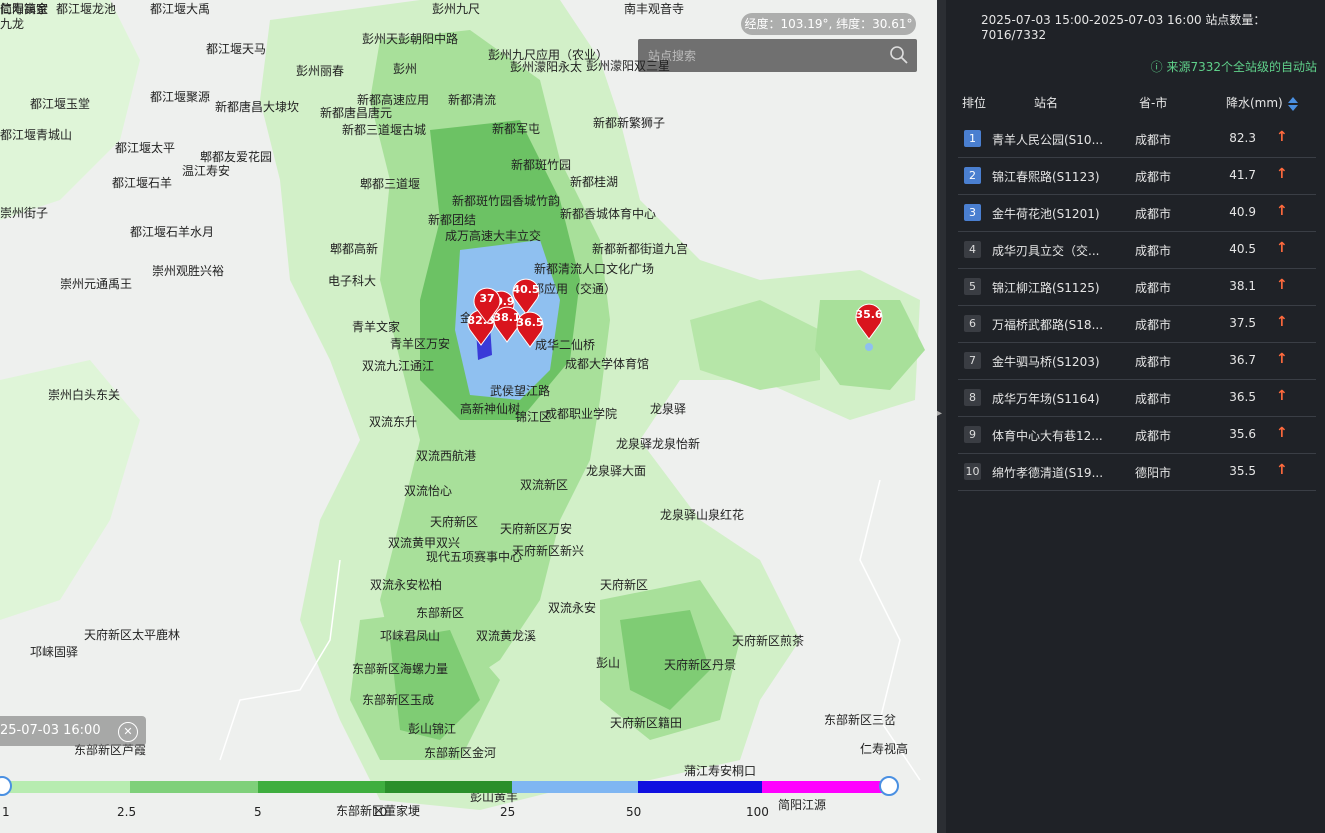 The width and height of the screenshot is (1325, 833). Describe the element at coordinates (24, 213) in the screenshot. I see `place-label: 崇州街子` at that location.